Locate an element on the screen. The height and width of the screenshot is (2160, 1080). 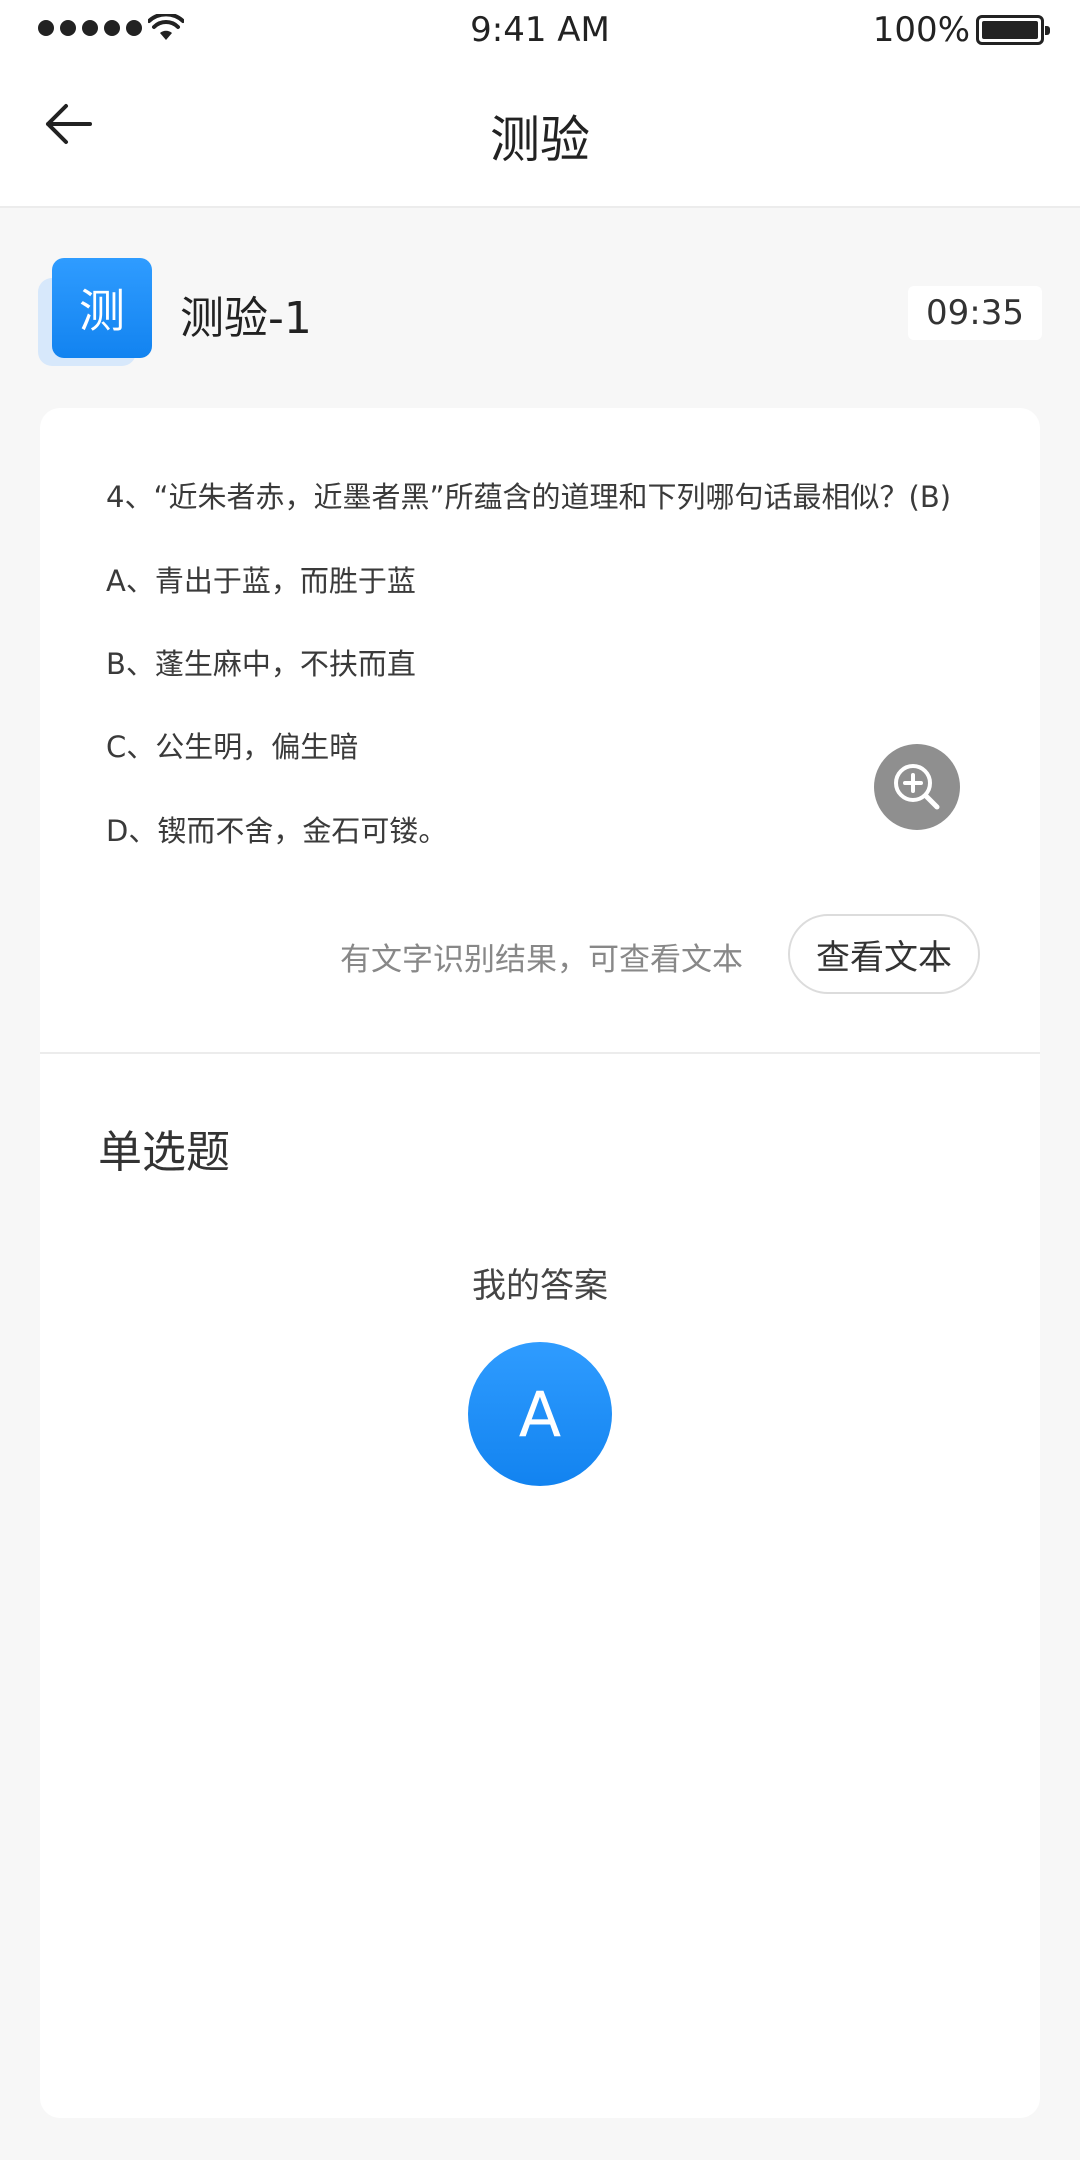
ocr-hint: 有文字识别结果，可查看文本 is located at coordinates (541, 960).